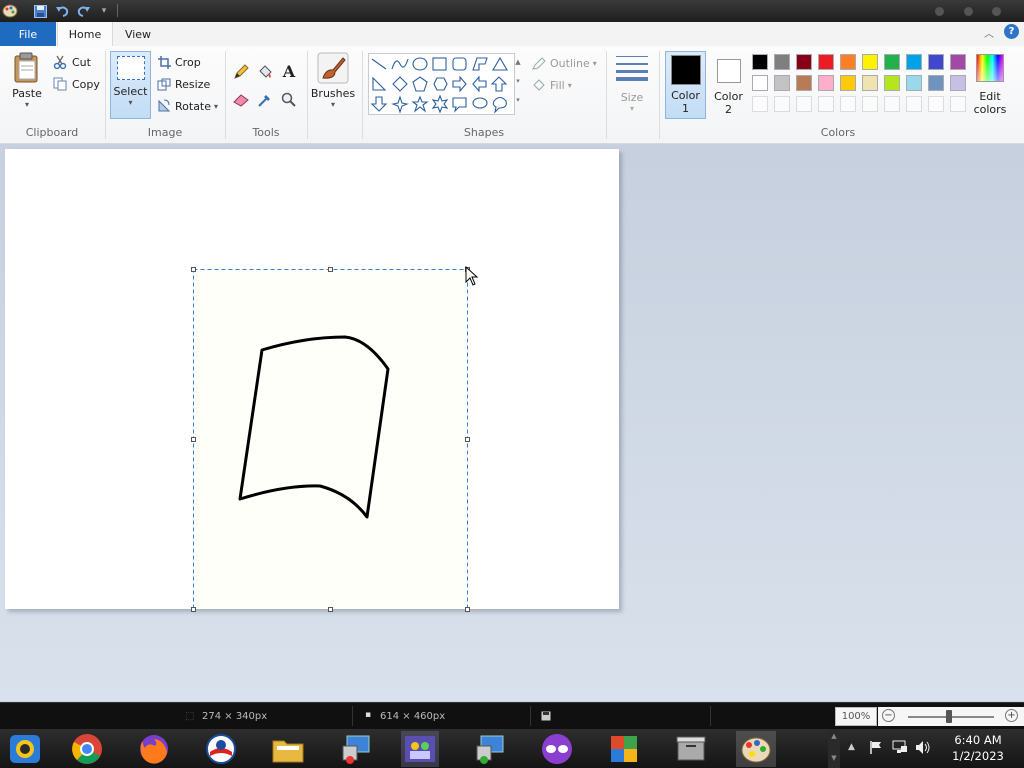  What do you see at coordinates (996, 11) in the screenshot?
I see `close-button` at bounding box center [996, 11].